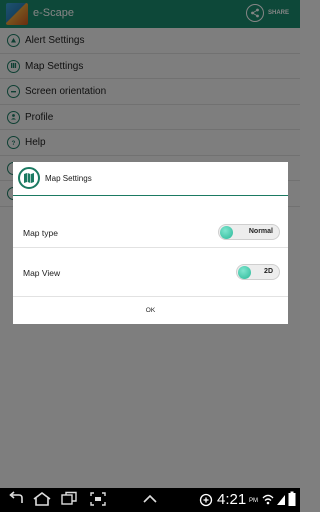 This screenshot has height=512, width=320. I want to click on map-type-value: Normal, so click(260, 231).